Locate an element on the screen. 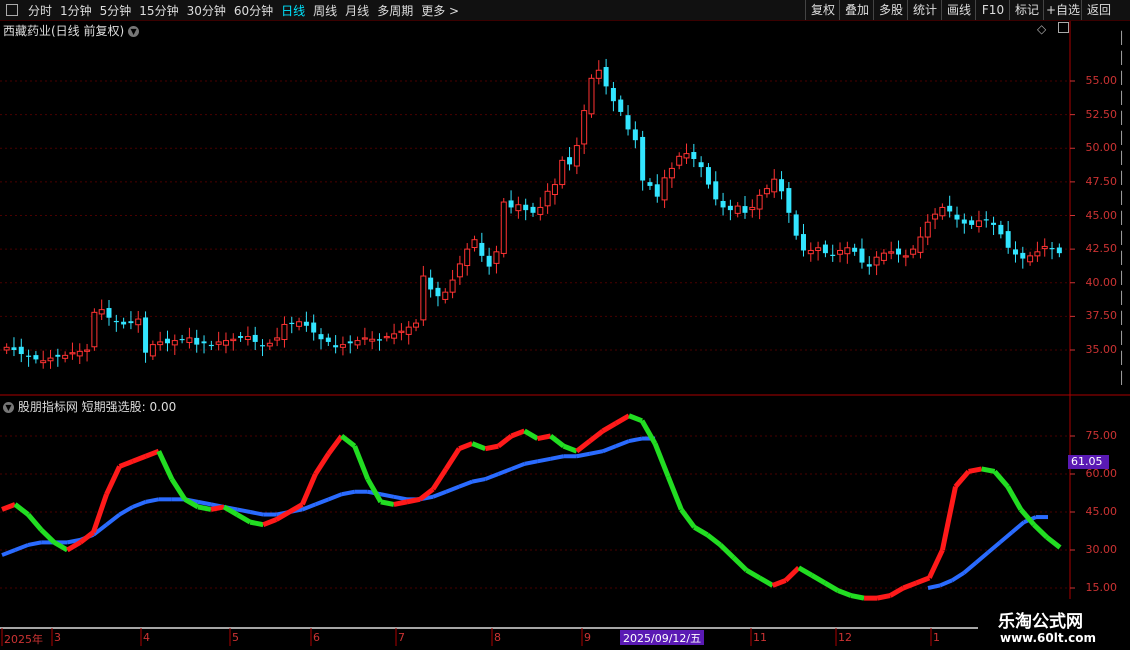 The height and width of the screenshot is (650, 1130). y-tick-label: 40.00 is located at coordinates (1101, 282).